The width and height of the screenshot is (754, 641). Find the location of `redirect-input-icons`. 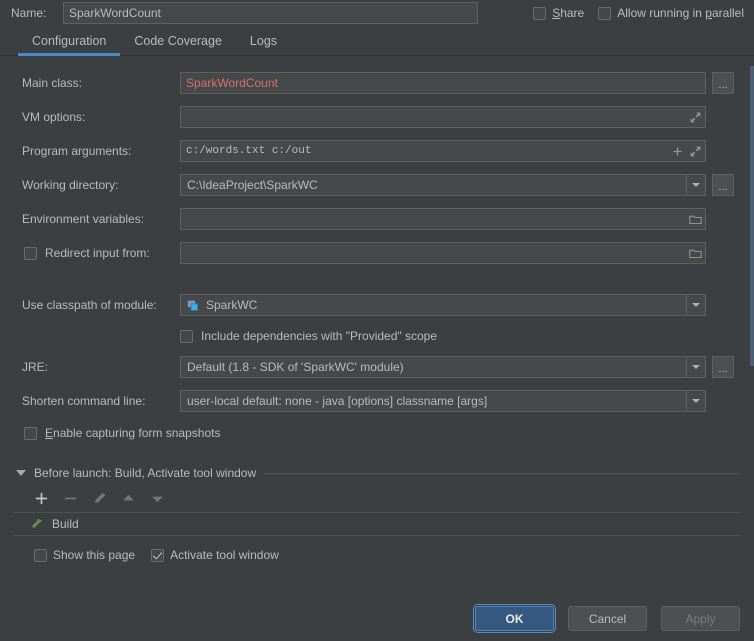

redirect-input-icons is located at coordinates (695, 253).